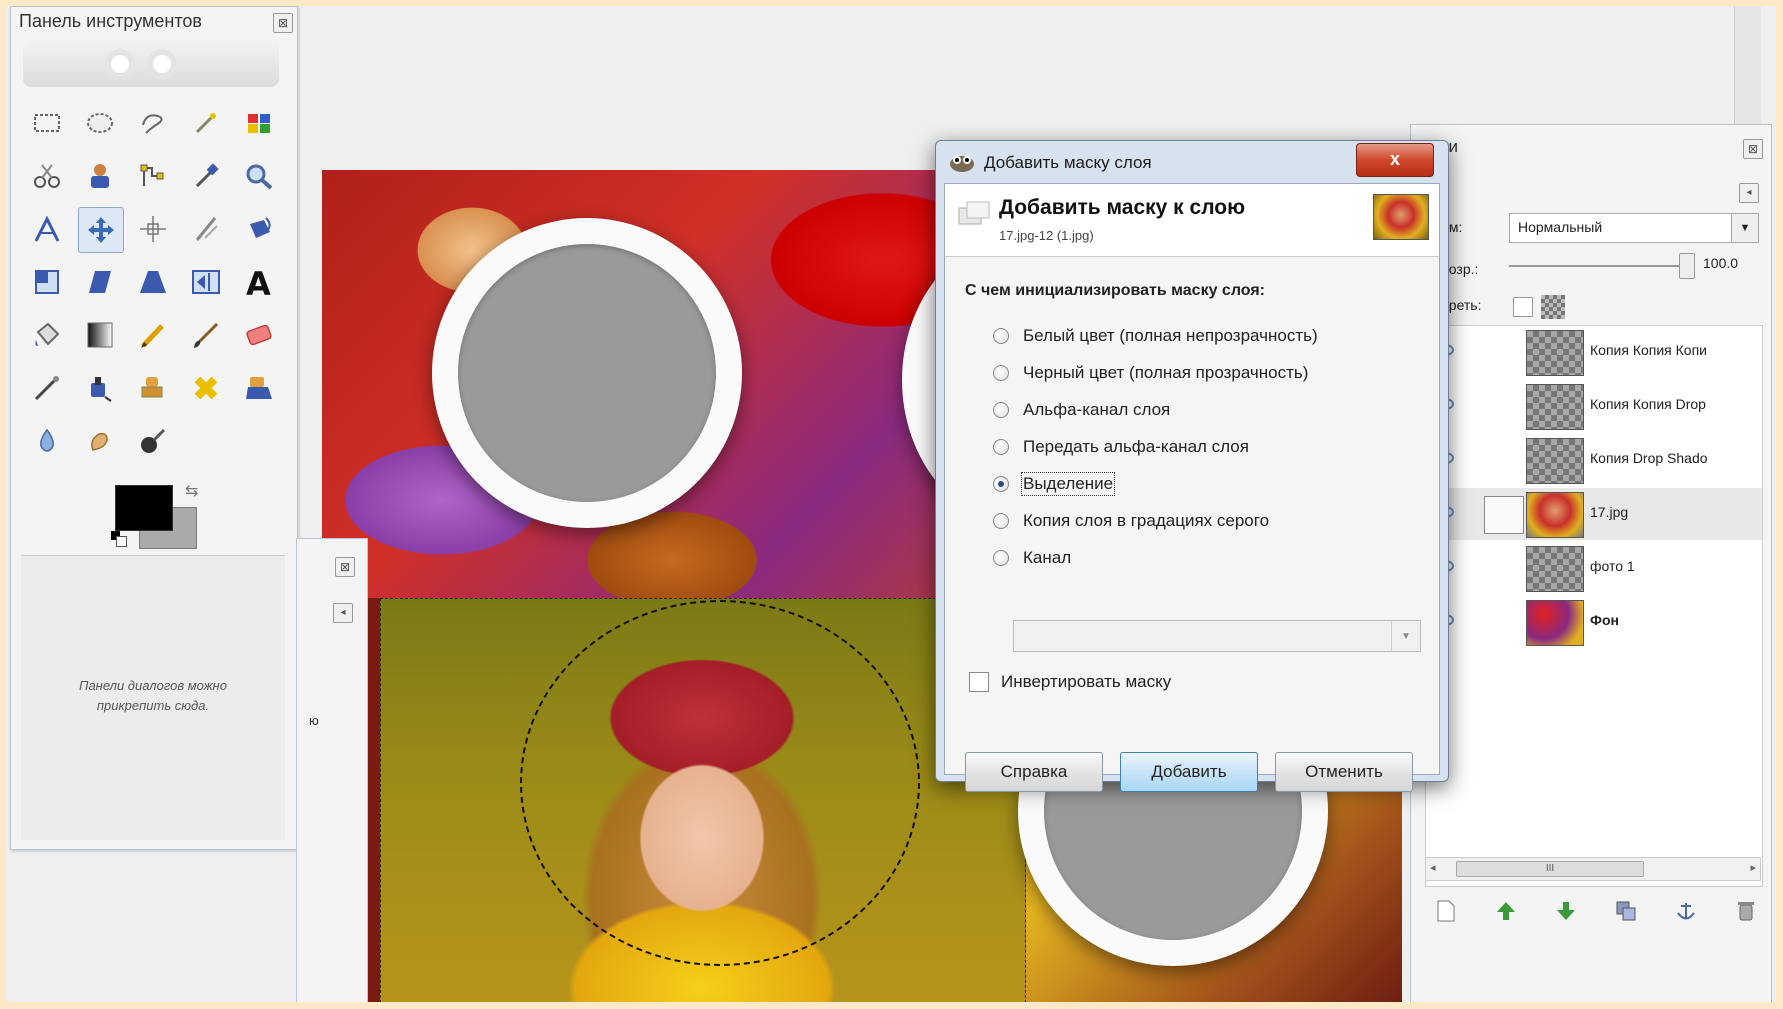  What do you see at coordinates (191, 491) in the screenshot?
I see `swap-colors-icon: ⇆` at bounding box center [191, 491].